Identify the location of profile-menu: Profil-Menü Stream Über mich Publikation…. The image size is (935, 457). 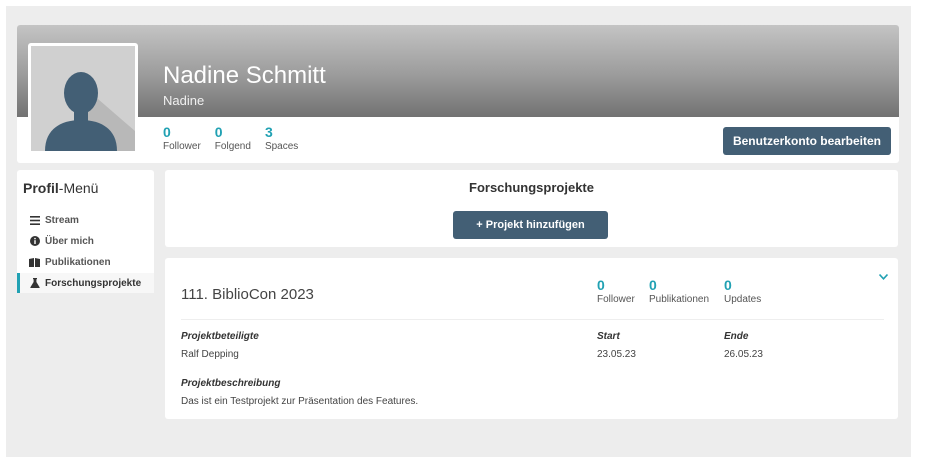
(85, 231).